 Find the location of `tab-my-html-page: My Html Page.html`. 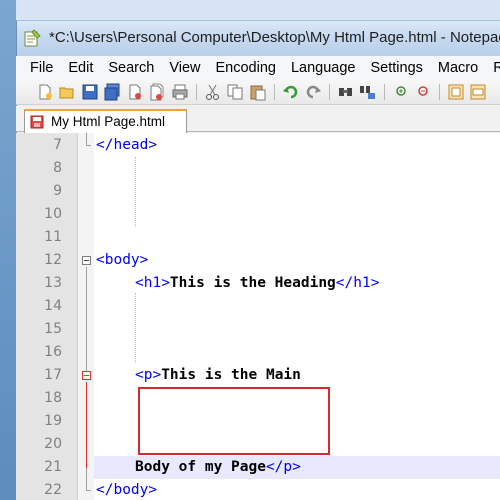

tab-my-html-page: My Html Page.html is located at coordinates (105, 121).